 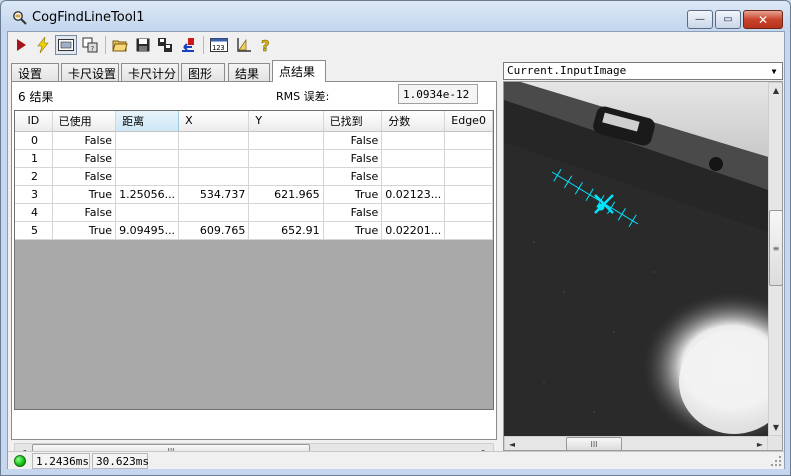 What do you see at coordinates (165, 45) in the screenshot?
I see `save-as-button` at bounding box center [165, 45].